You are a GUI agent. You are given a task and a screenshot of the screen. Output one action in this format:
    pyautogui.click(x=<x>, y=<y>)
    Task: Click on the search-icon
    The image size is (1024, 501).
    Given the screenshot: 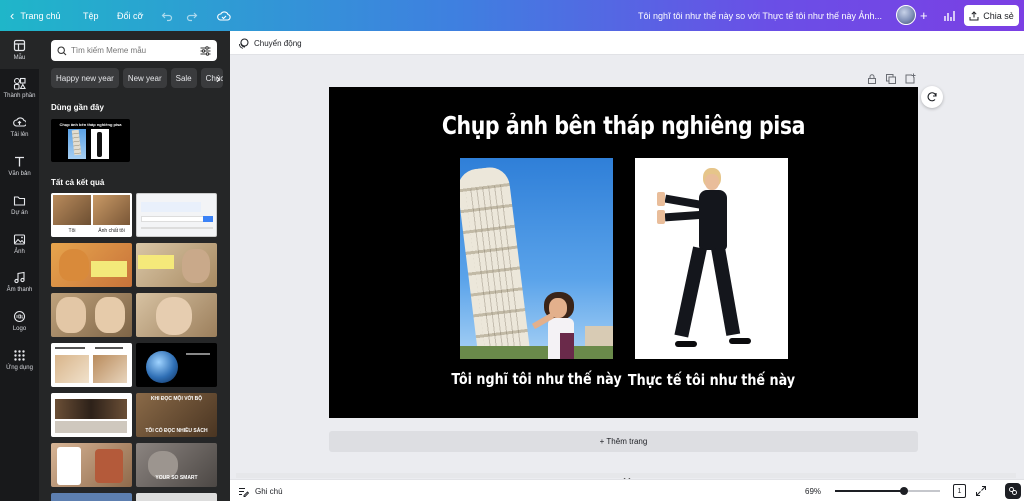 What is the action you would take?
    pyautogui.click(x=62, y=50)
    